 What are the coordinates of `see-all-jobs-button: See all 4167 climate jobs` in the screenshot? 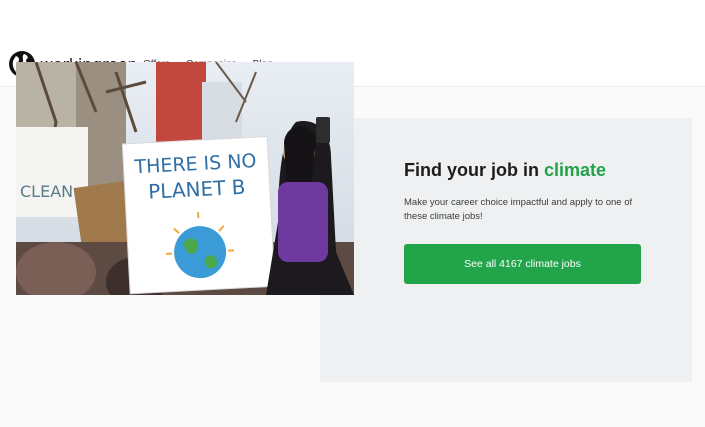 It's located at (522, 264).